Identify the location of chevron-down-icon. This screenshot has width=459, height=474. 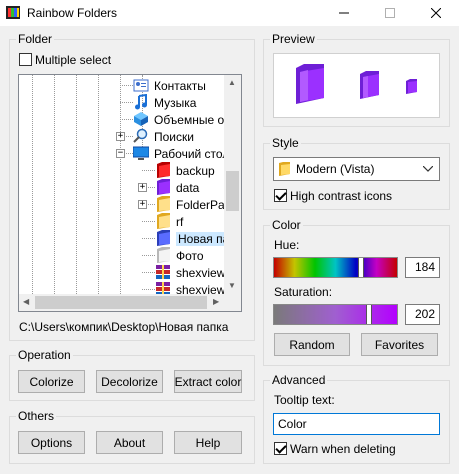
(428, 169).